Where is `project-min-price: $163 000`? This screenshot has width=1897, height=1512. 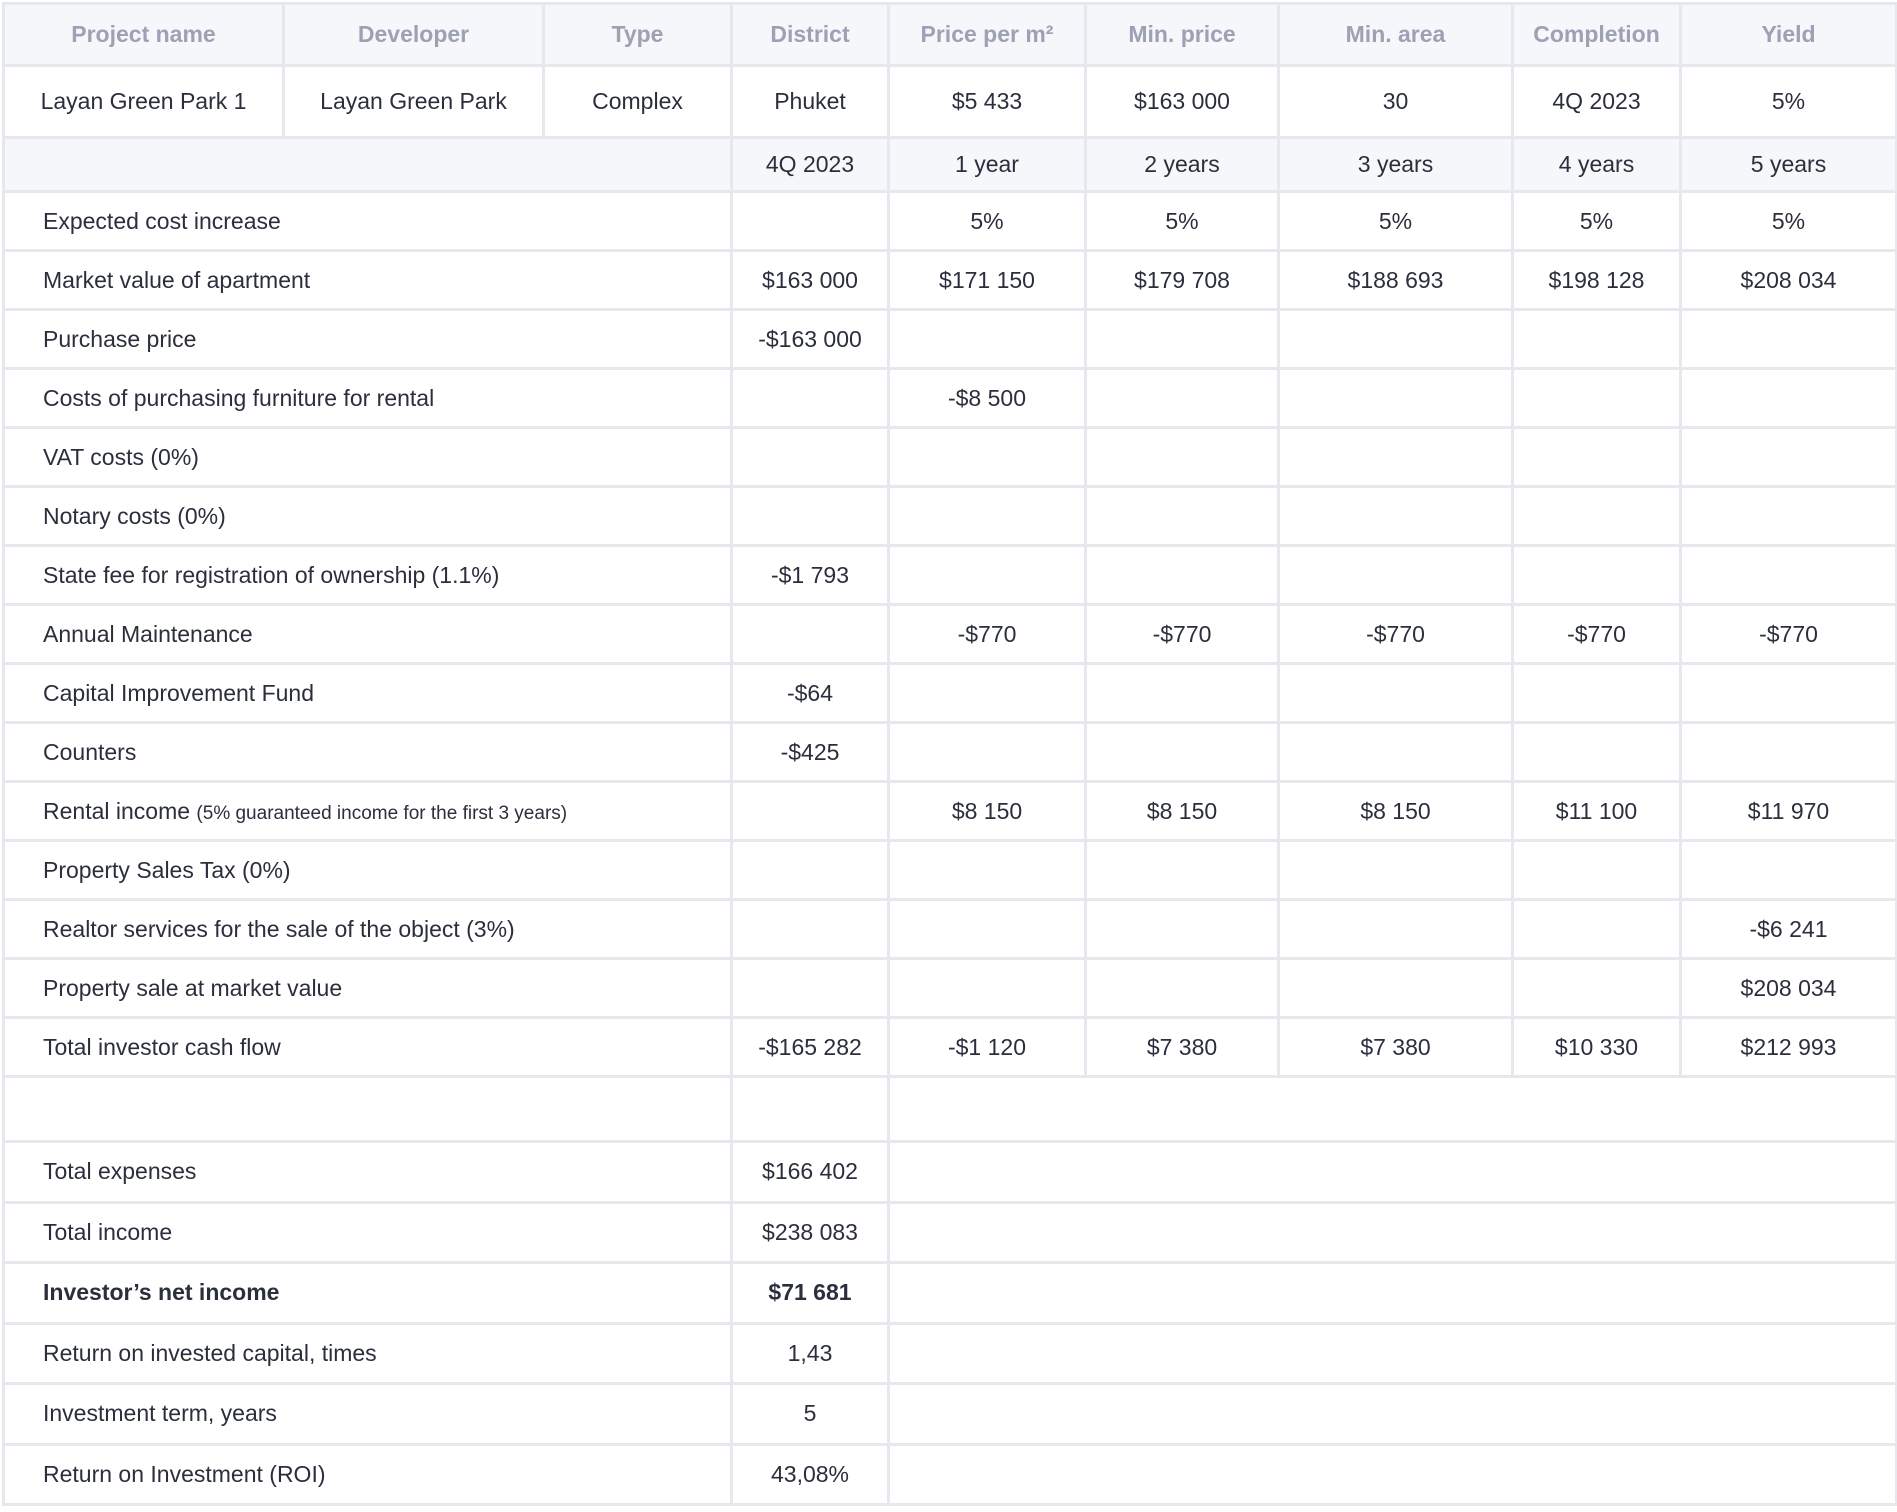 project-min-price: $163 000 is located at coordinates (1182, 101).